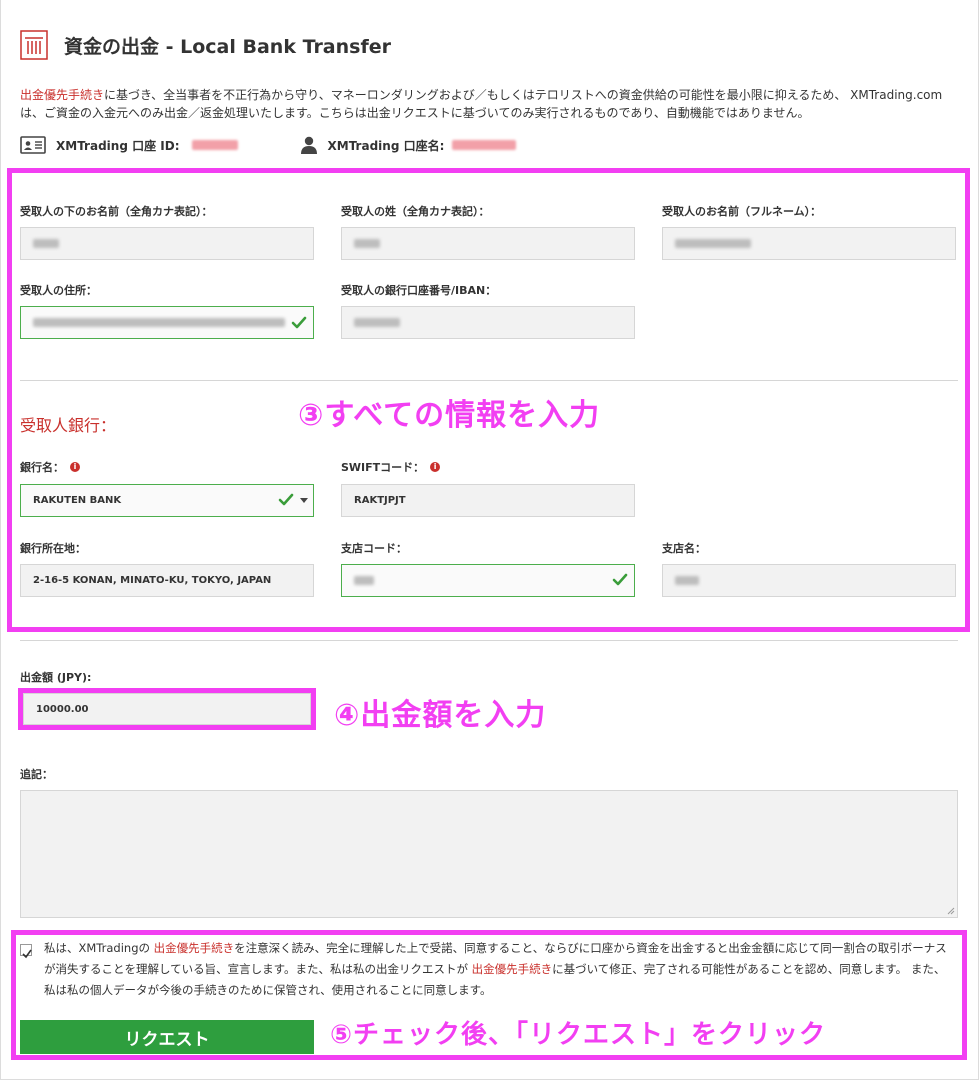  Describe the element at coordinates (56, 677) in the screenshot. I see `amount-label: 出金額 (JPY):` at that location.